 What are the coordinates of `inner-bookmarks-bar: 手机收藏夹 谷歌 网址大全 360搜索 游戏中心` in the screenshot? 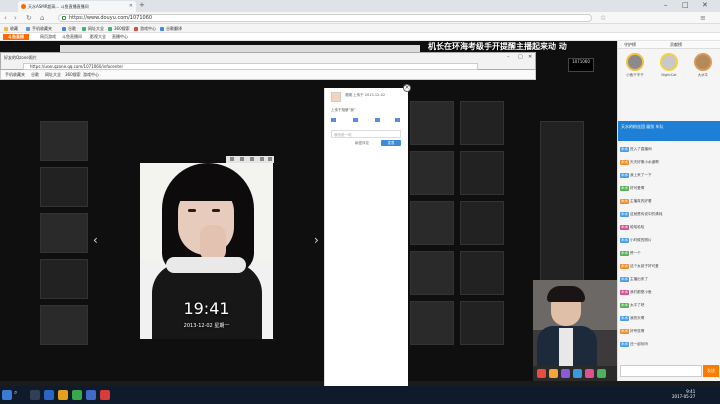 It's located at (268, 75).